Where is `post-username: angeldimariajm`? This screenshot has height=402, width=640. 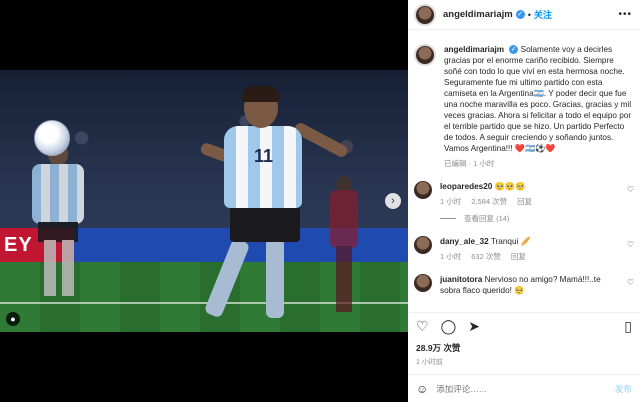
post-username: angeldimariajm is located at coordinates (478, 14).